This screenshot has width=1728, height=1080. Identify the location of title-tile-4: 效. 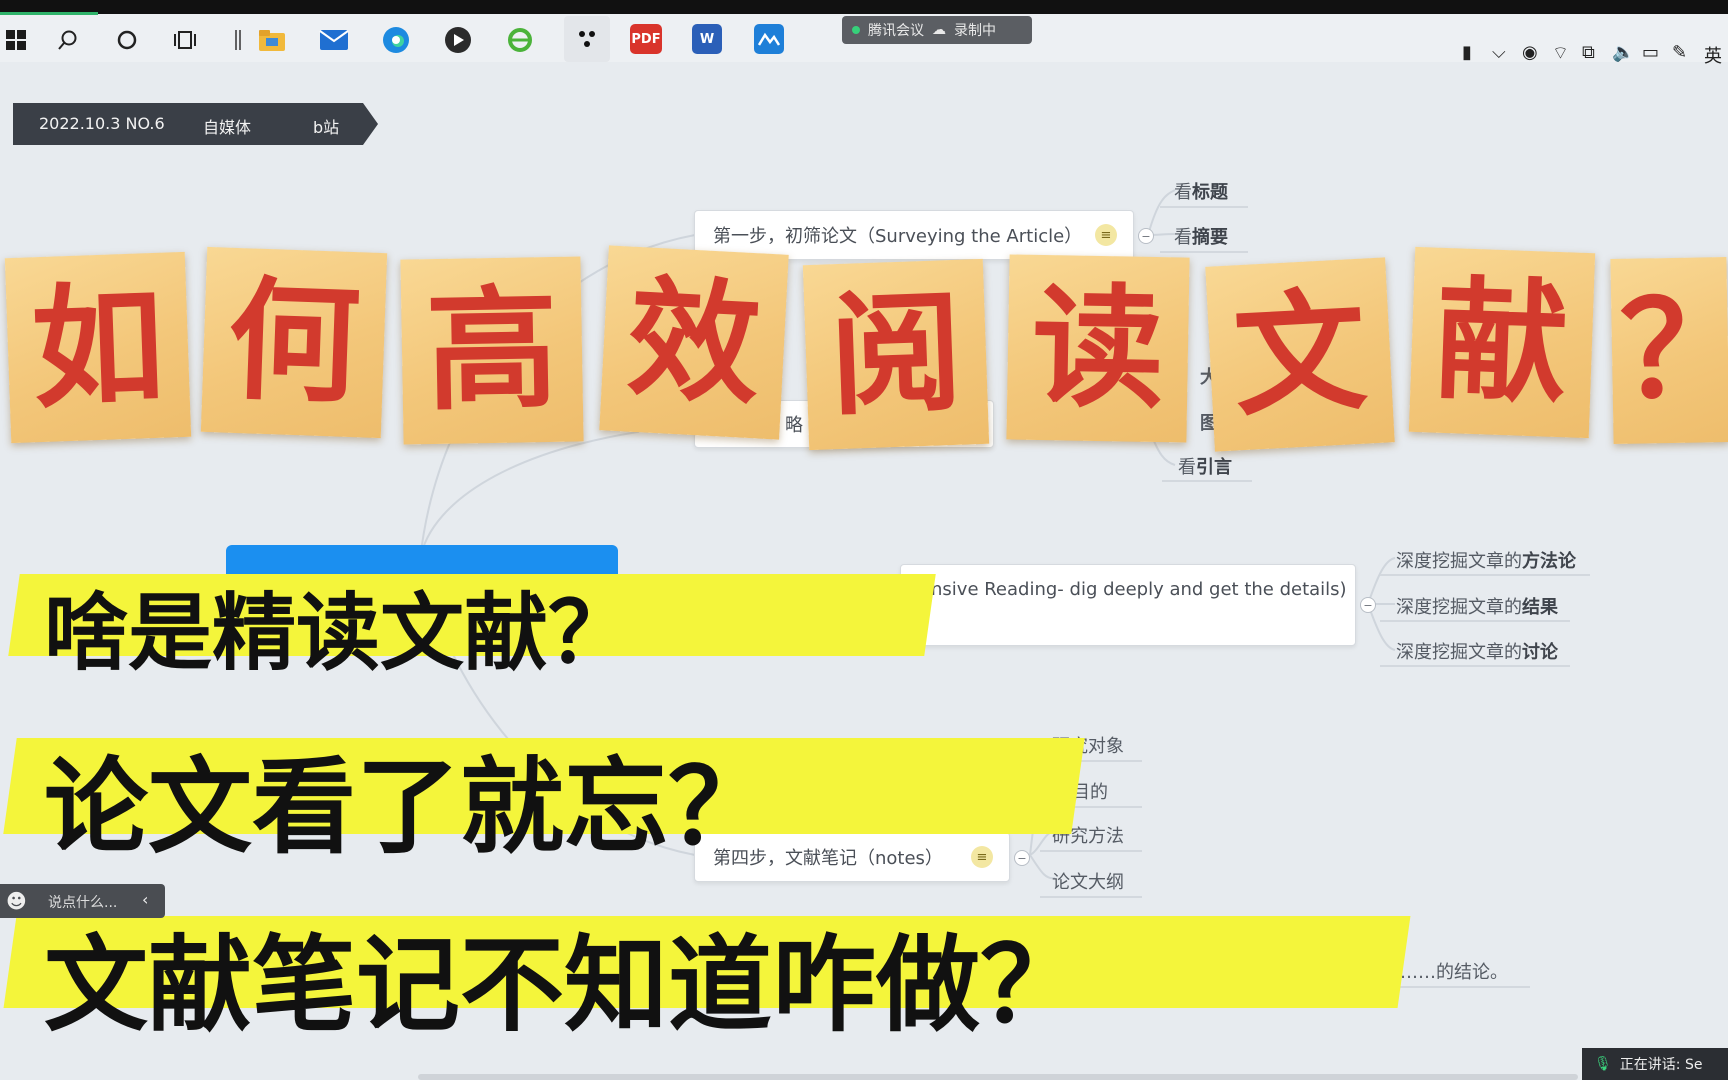
(694, 342).